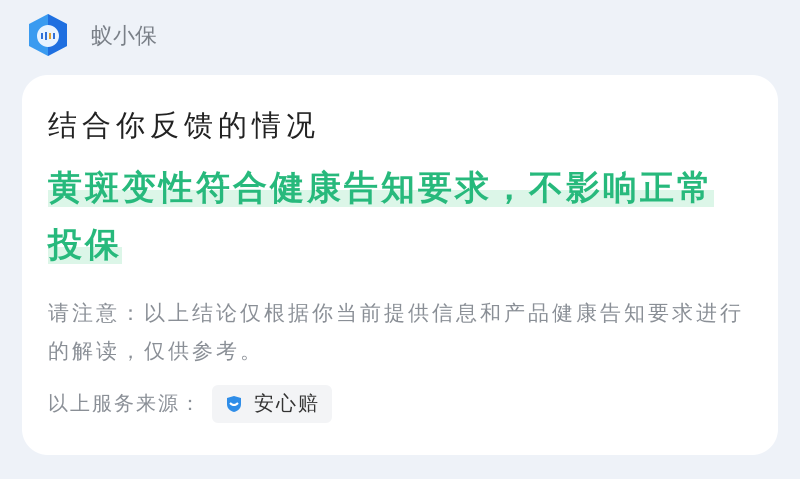 The width and height of the screenshot is (800, 479). I want to click on card-title: 结合你反馈的情况, so click(184, 126).